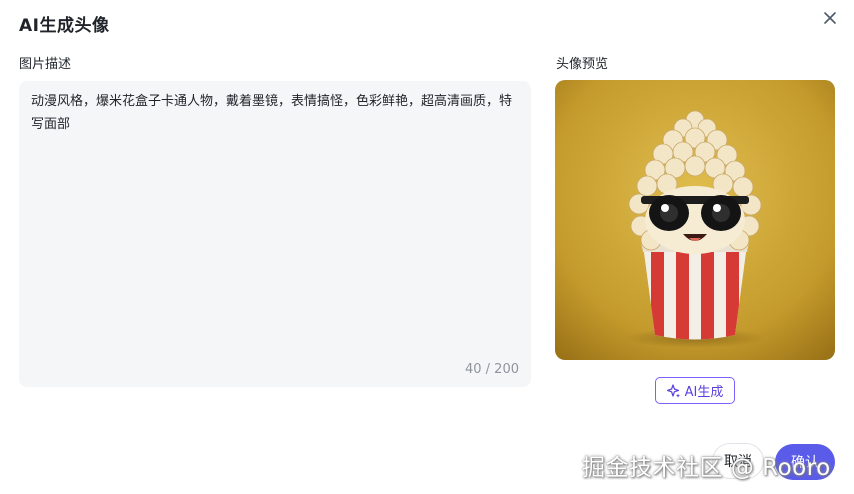 Image resolution: width=854 pixels, height=494 pixels. I want to click on description-label: 图片描述, so click(45, 64).